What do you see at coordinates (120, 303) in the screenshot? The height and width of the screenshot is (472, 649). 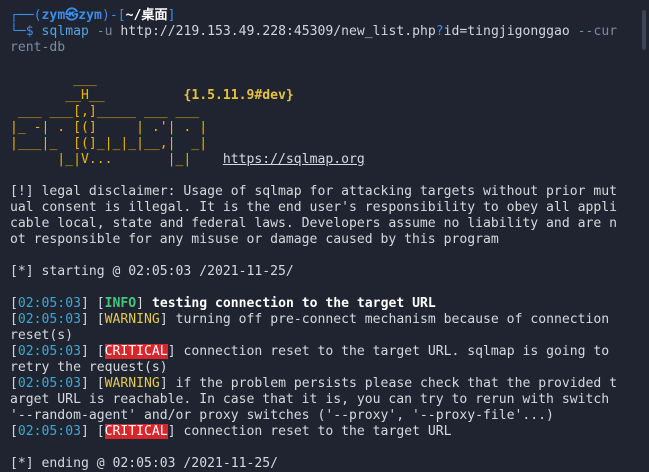 I see `log-level-info: INFO` at bounding box center [120, 303].